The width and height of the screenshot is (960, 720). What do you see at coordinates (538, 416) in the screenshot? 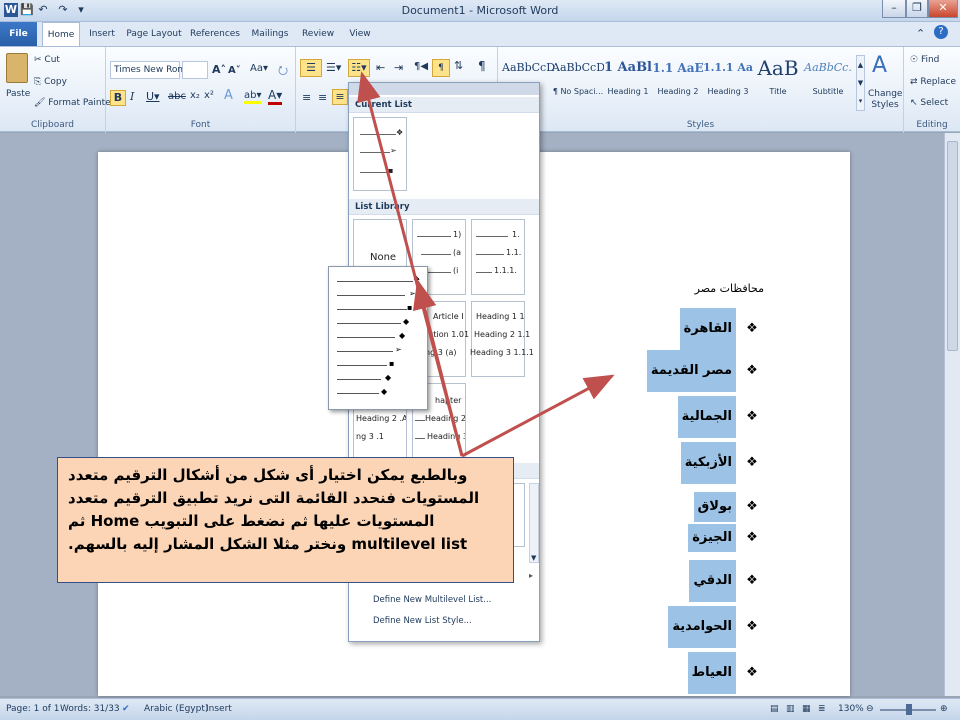
I see `arrow-to-document-list` at bounding box center [538, 416].